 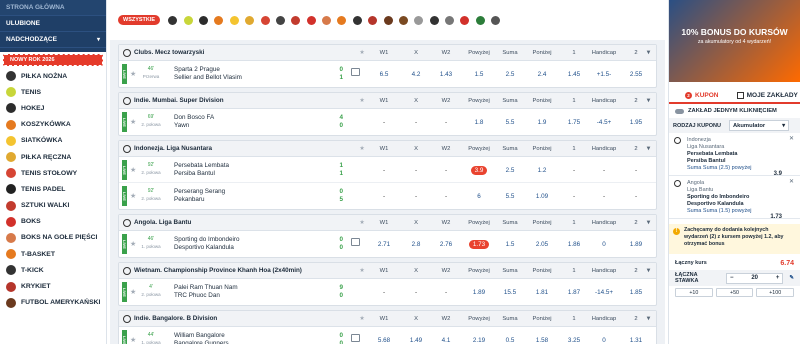 What do you see at coordinates (53, 40) in the screenshot?
I see `sidebar-item-upcoming: NADCHODZĄCE ▾` at bounding box center [53, 40].